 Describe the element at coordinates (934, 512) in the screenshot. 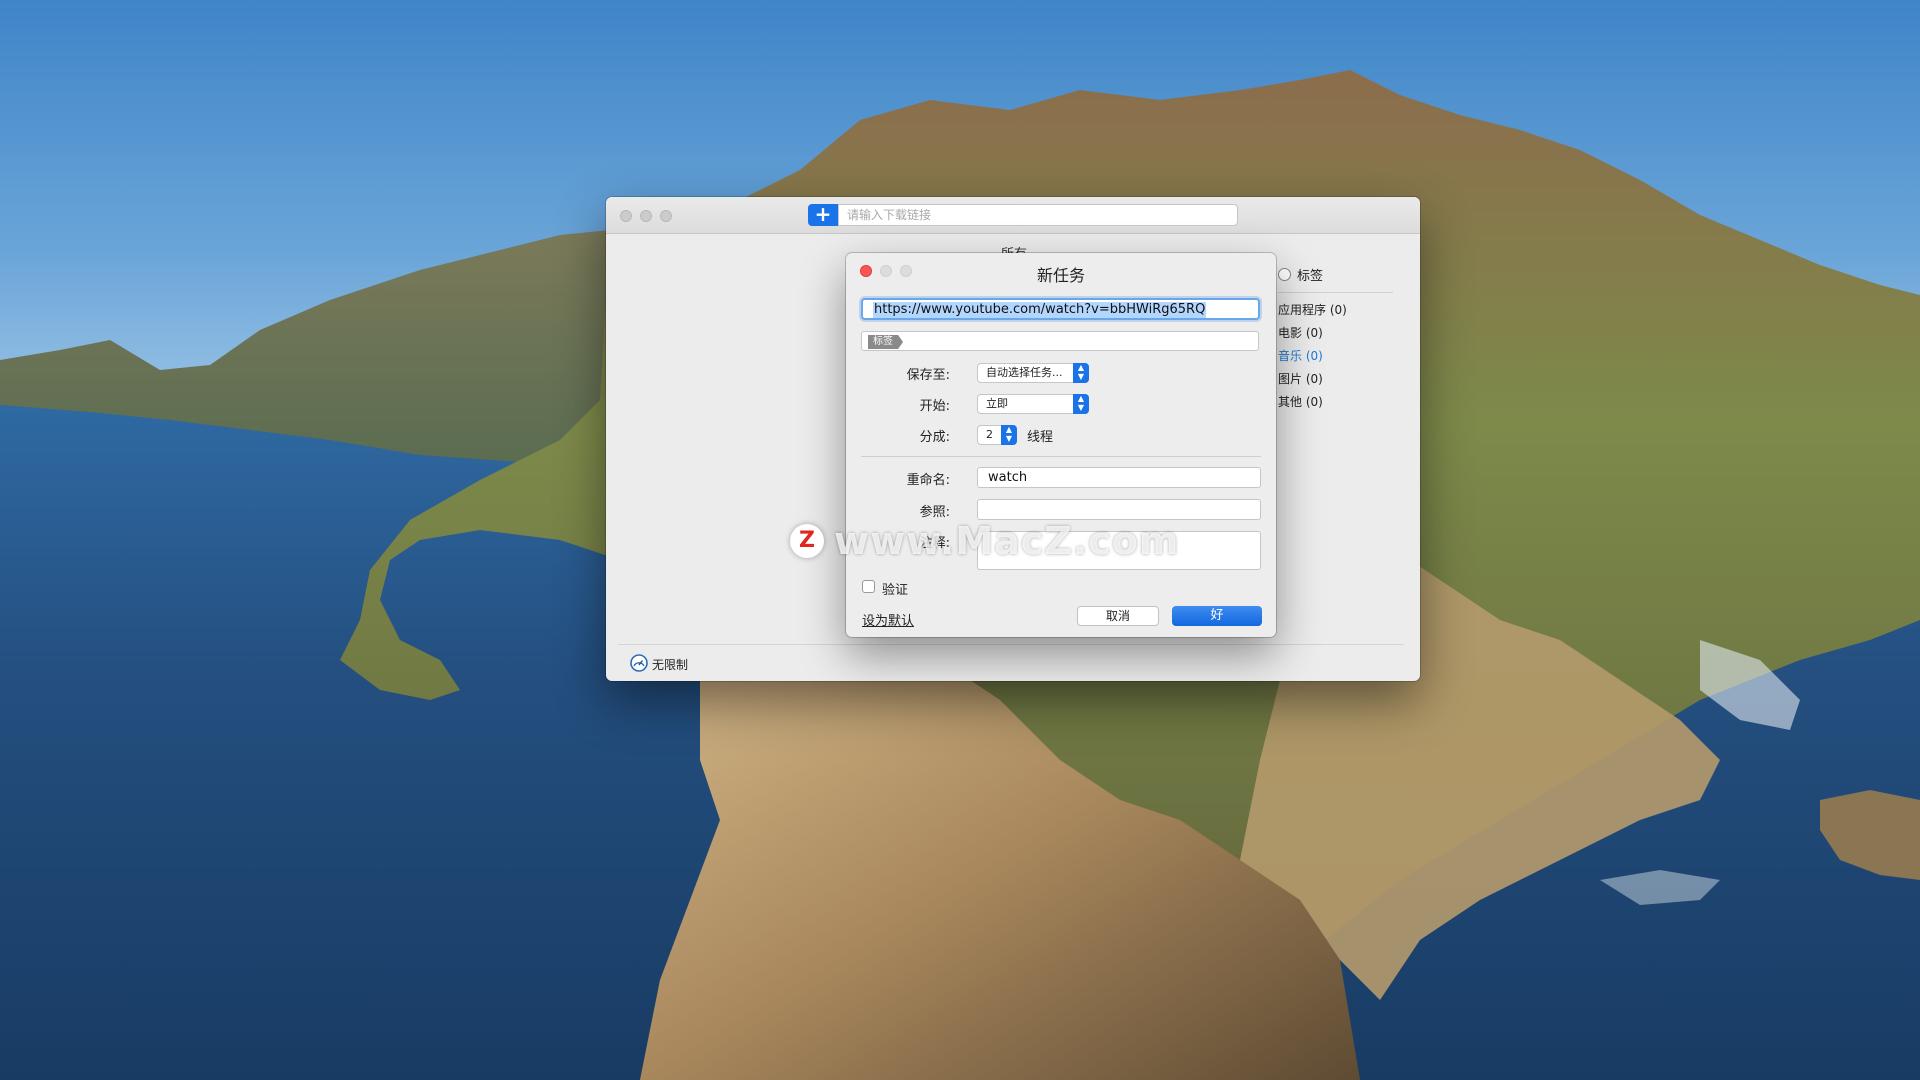

I see `referer-label: 参照:` at that location.